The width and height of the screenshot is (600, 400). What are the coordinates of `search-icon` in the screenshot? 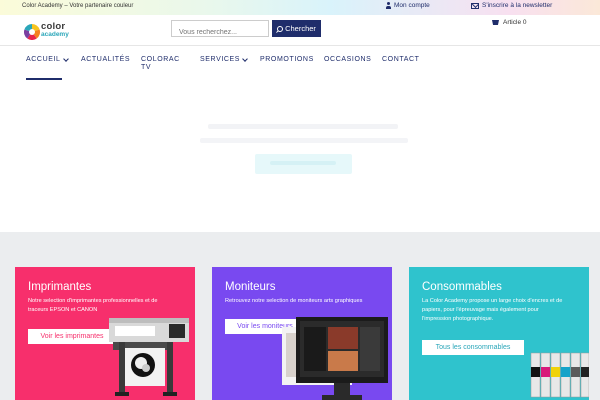 It's located at (280, 28).